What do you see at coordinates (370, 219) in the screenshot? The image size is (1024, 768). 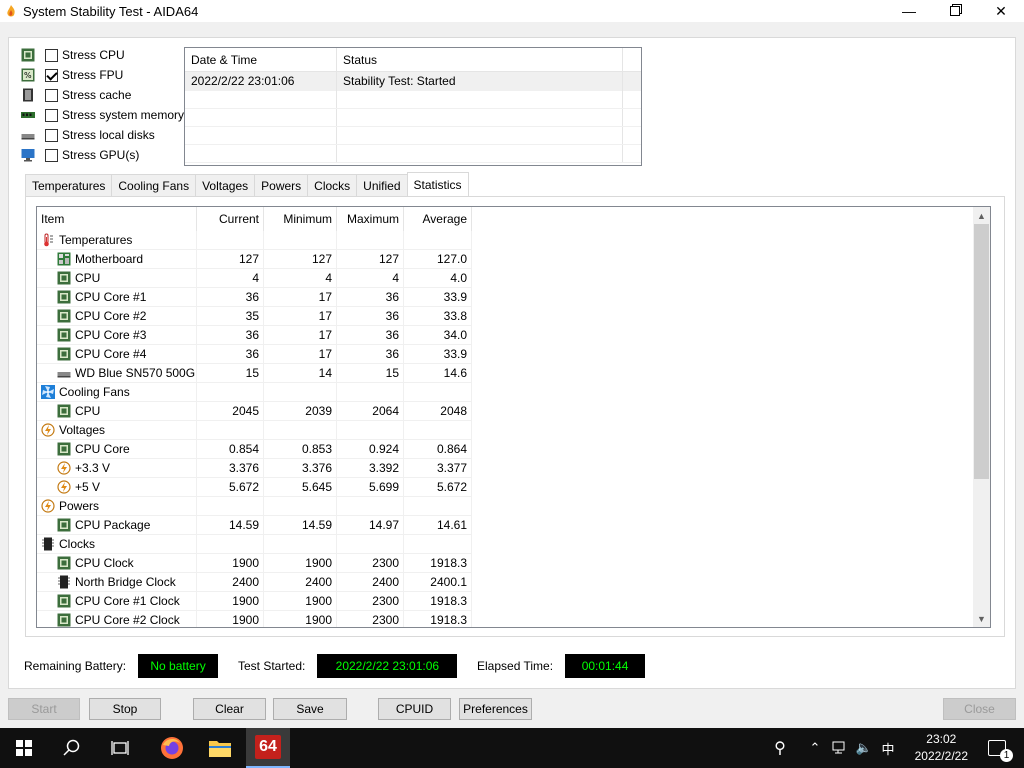 I see `col-maximum: Maximum` at bounding box center [370, 219].